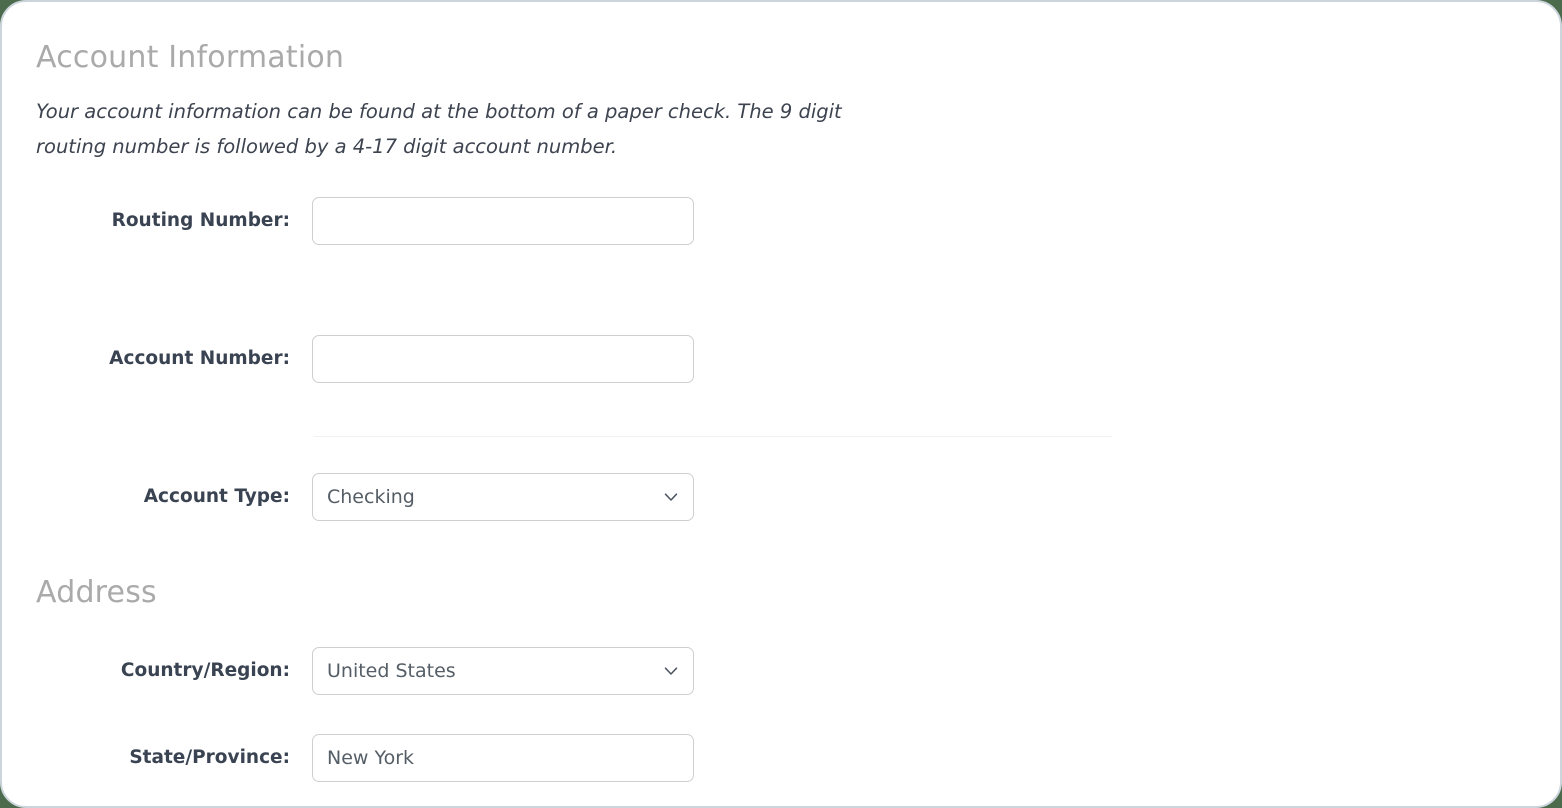  What do you see at coordinates (781, 671) in the screenshot?
I see `country-region-row: Country/Region: United States` at bounding box center [781, 671].